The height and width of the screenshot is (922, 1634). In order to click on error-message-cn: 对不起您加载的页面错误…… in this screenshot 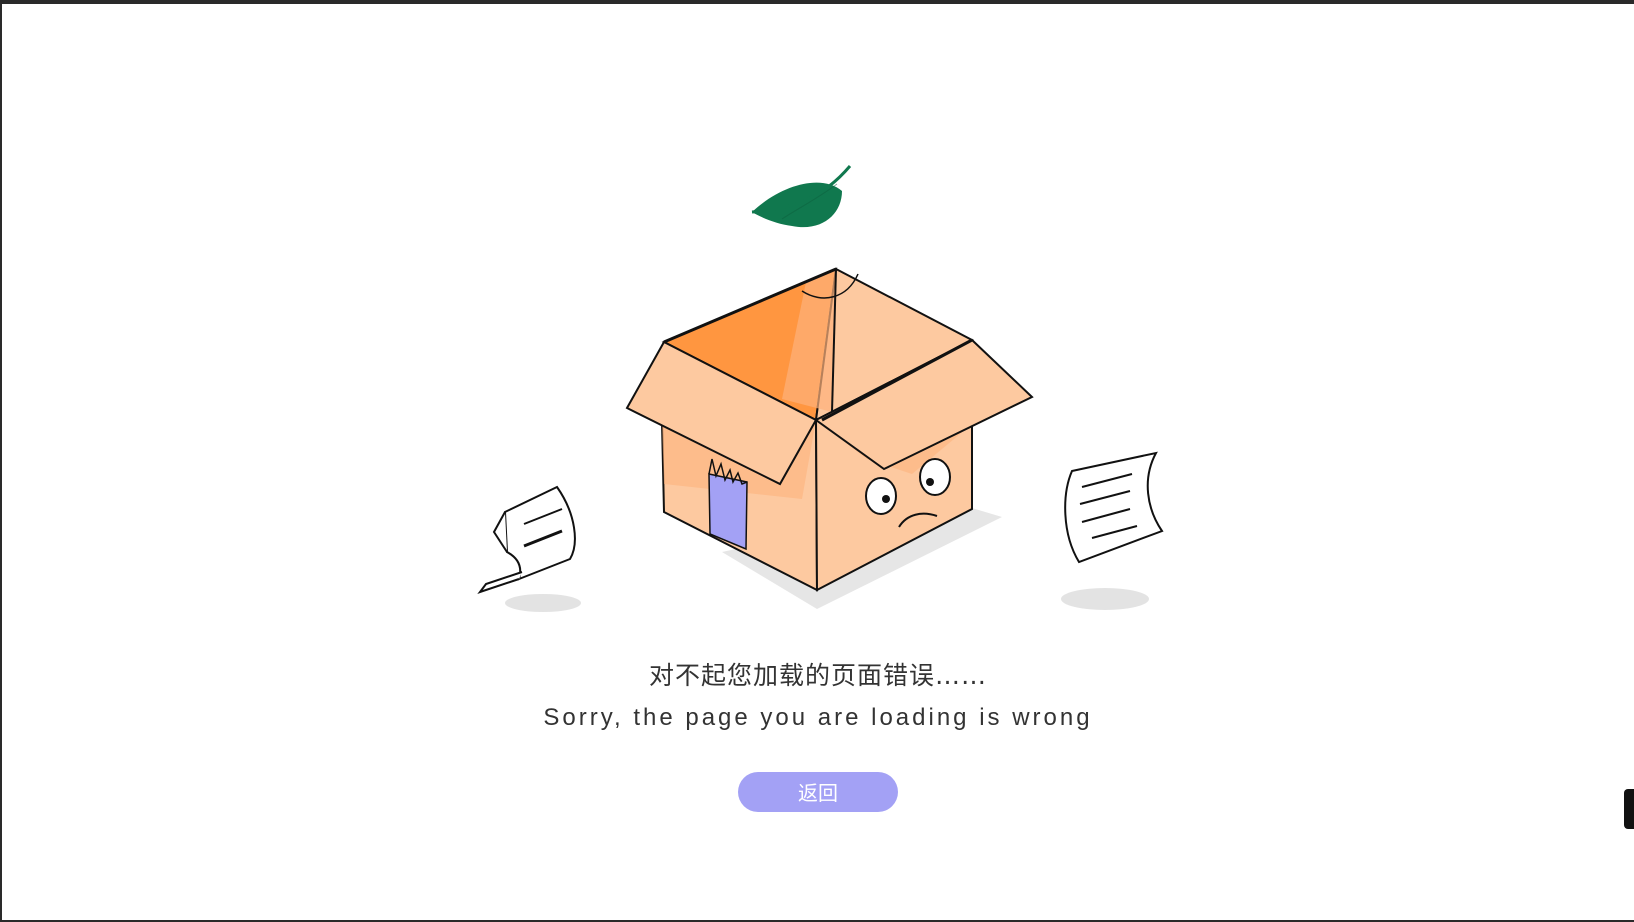, I will do `click(817, 675)`.